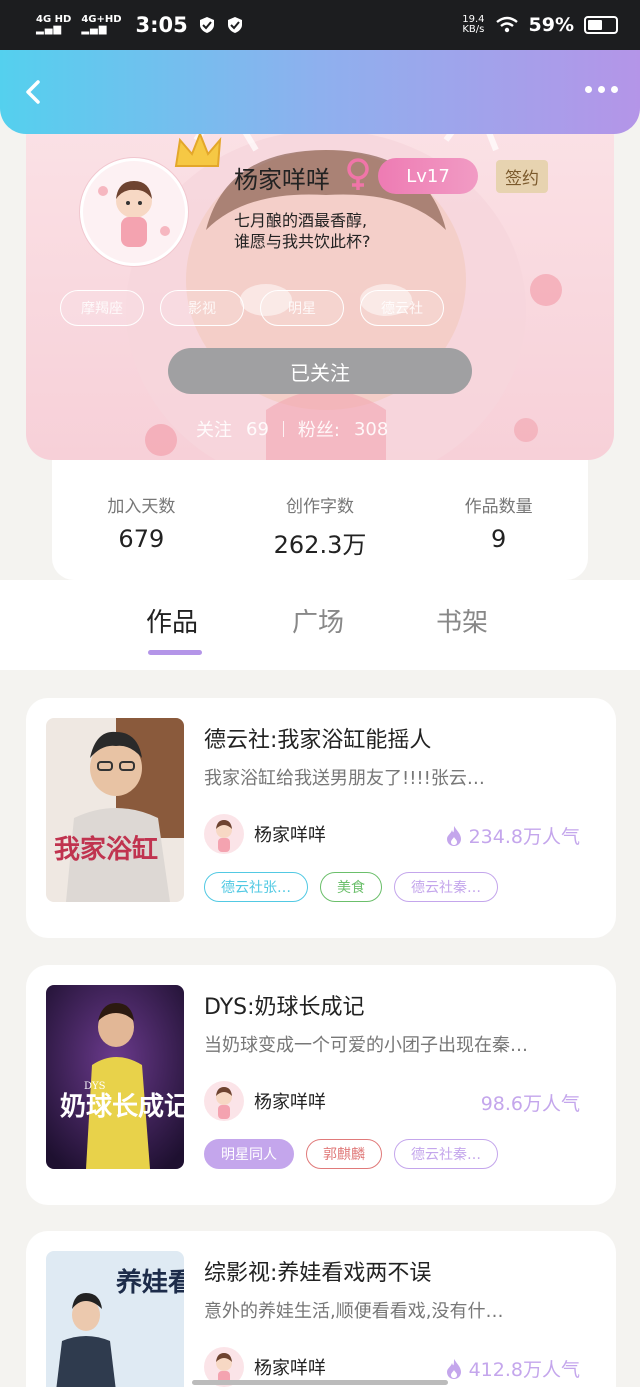 This screenshot has height=1387, width=640. Describe the element at coordinates (141, 520) in the screenshot. I see `stat-days: 加入天数 679` at that location.